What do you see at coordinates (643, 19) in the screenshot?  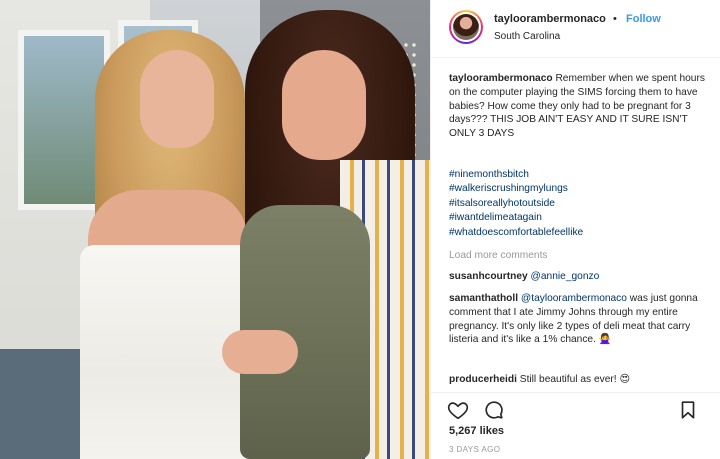 I see `follow-button: Follow` at bounding box center [643, 19].